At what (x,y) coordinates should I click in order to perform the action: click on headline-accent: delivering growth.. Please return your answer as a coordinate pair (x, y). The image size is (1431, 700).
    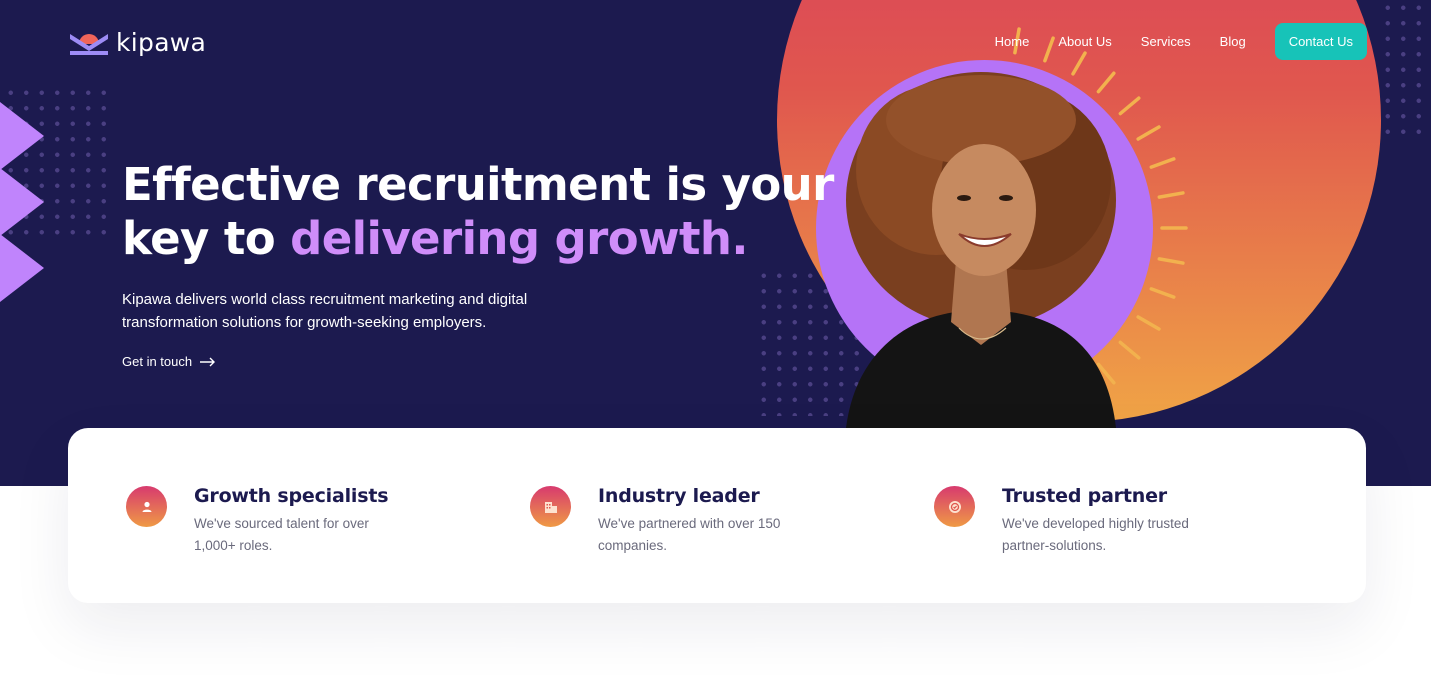
    Looking at the image, I should click on (519, 238).